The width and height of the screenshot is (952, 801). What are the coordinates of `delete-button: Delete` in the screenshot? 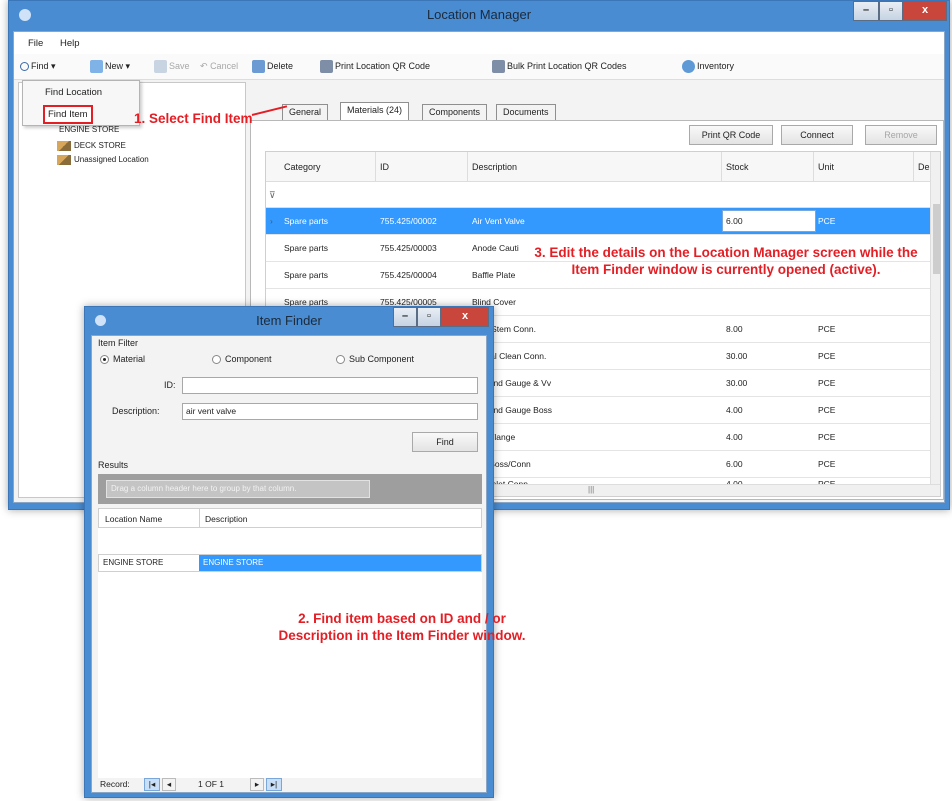 It's located at (272, 66).